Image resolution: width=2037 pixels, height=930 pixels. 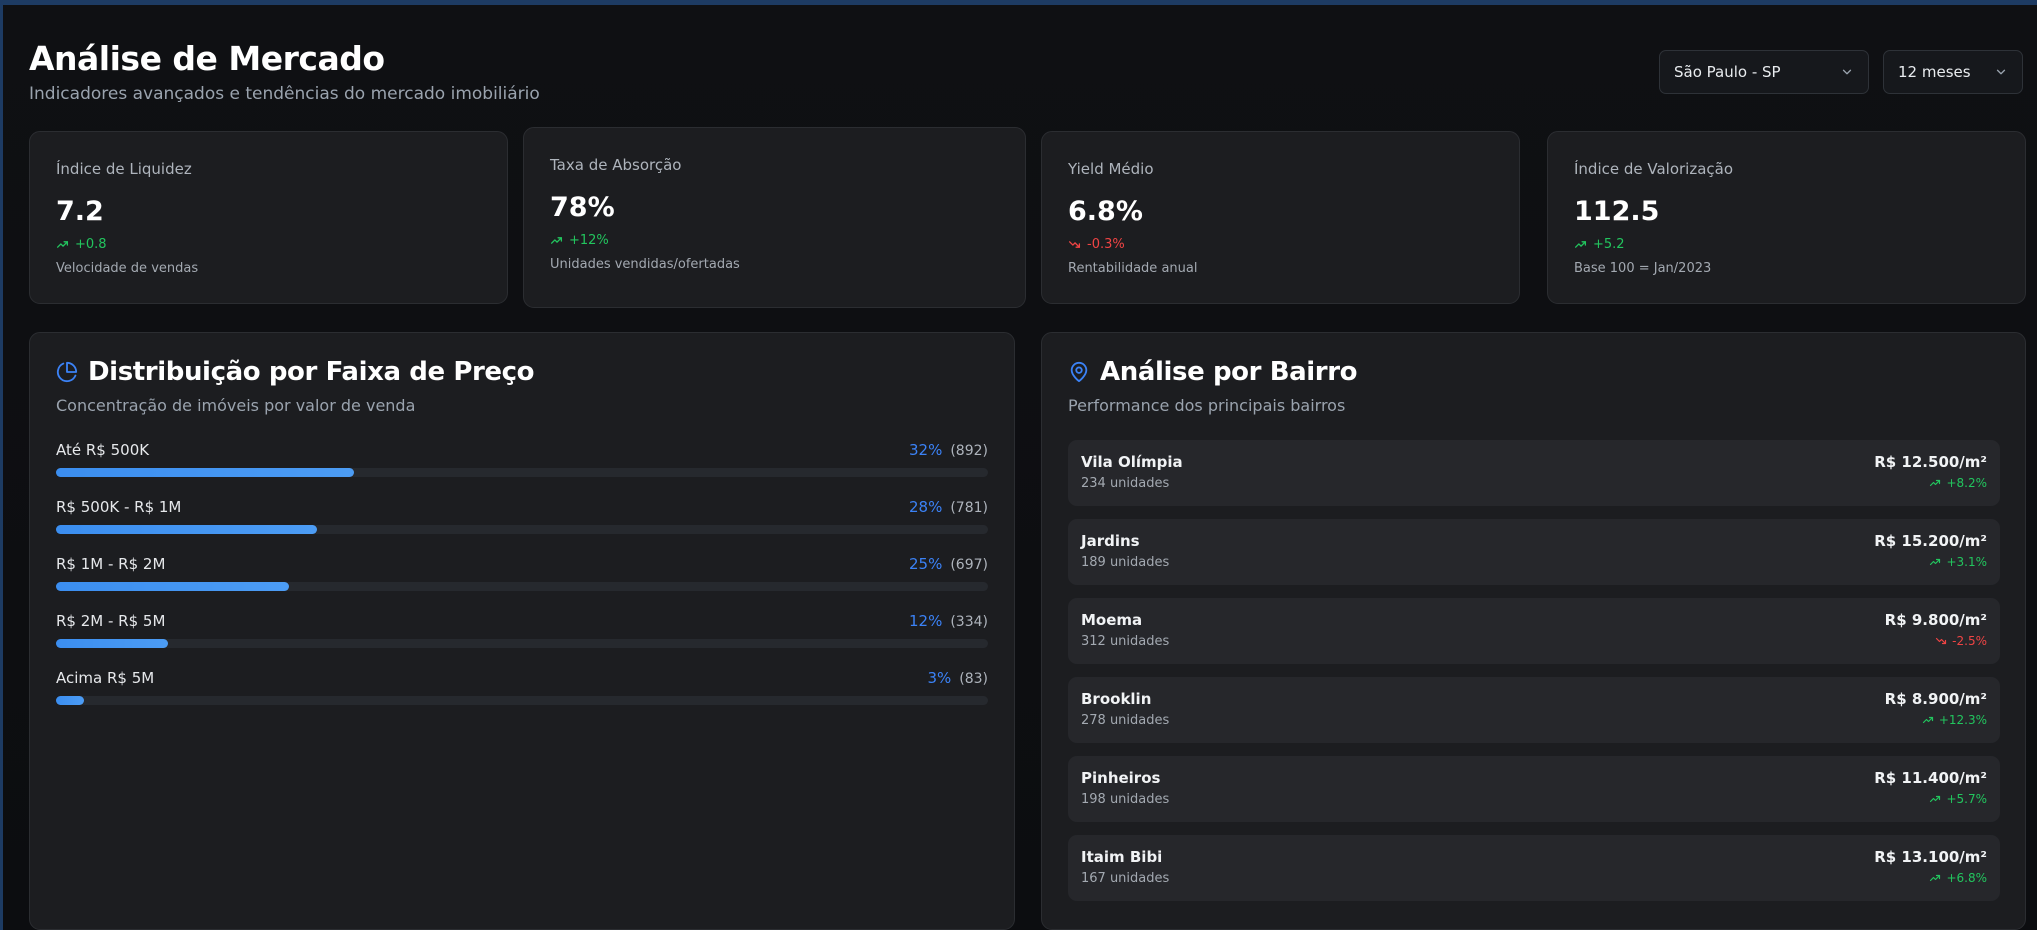 I want to click on neighborhood-units: 312 unidades, so click(x=1125, y=641).